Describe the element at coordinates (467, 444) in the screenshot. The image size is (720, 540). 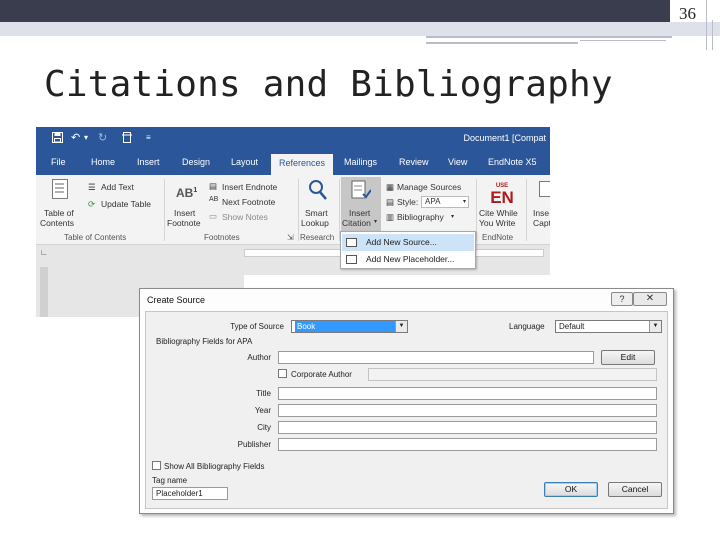
I see `publisher-field` at that location.